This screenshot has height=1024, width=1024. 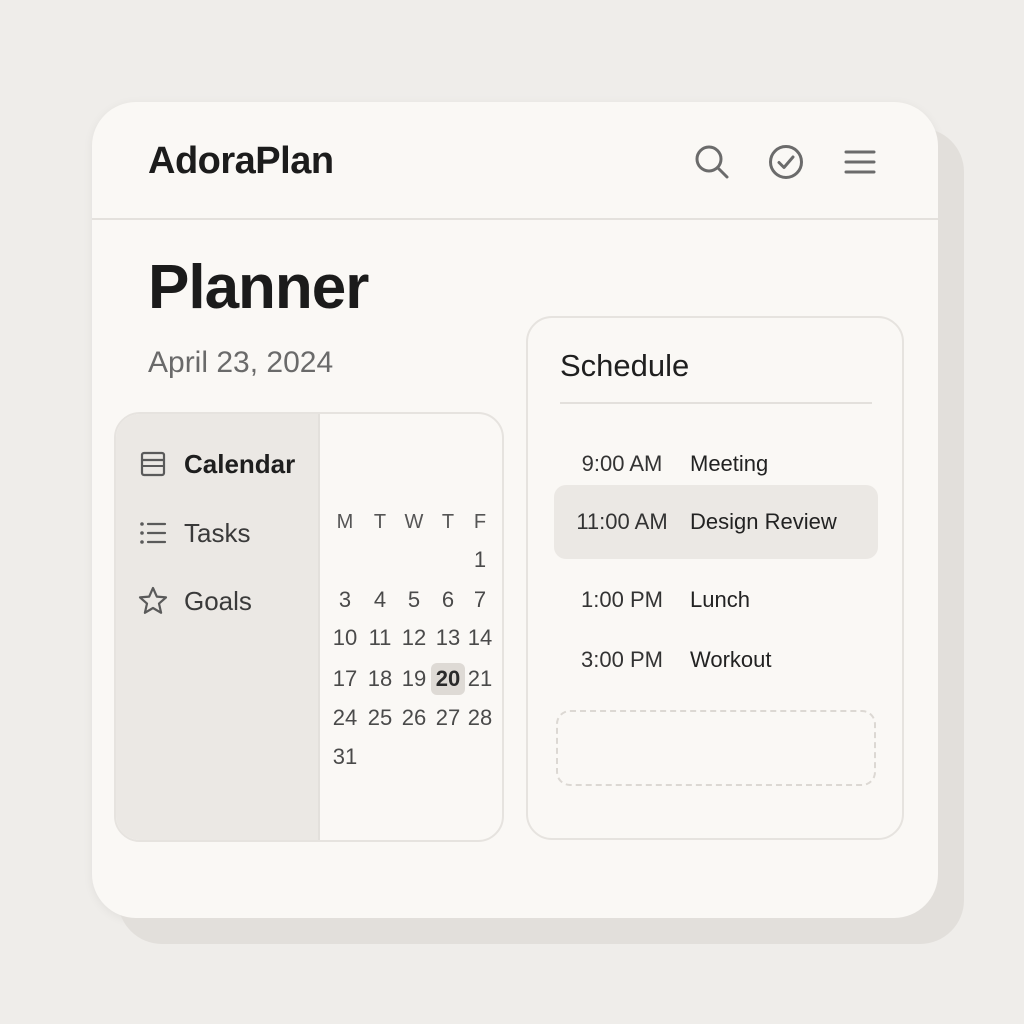 I want to click on schedule-item-highlighted: 11:00 AM Design Review, so click(x=716, y=522).